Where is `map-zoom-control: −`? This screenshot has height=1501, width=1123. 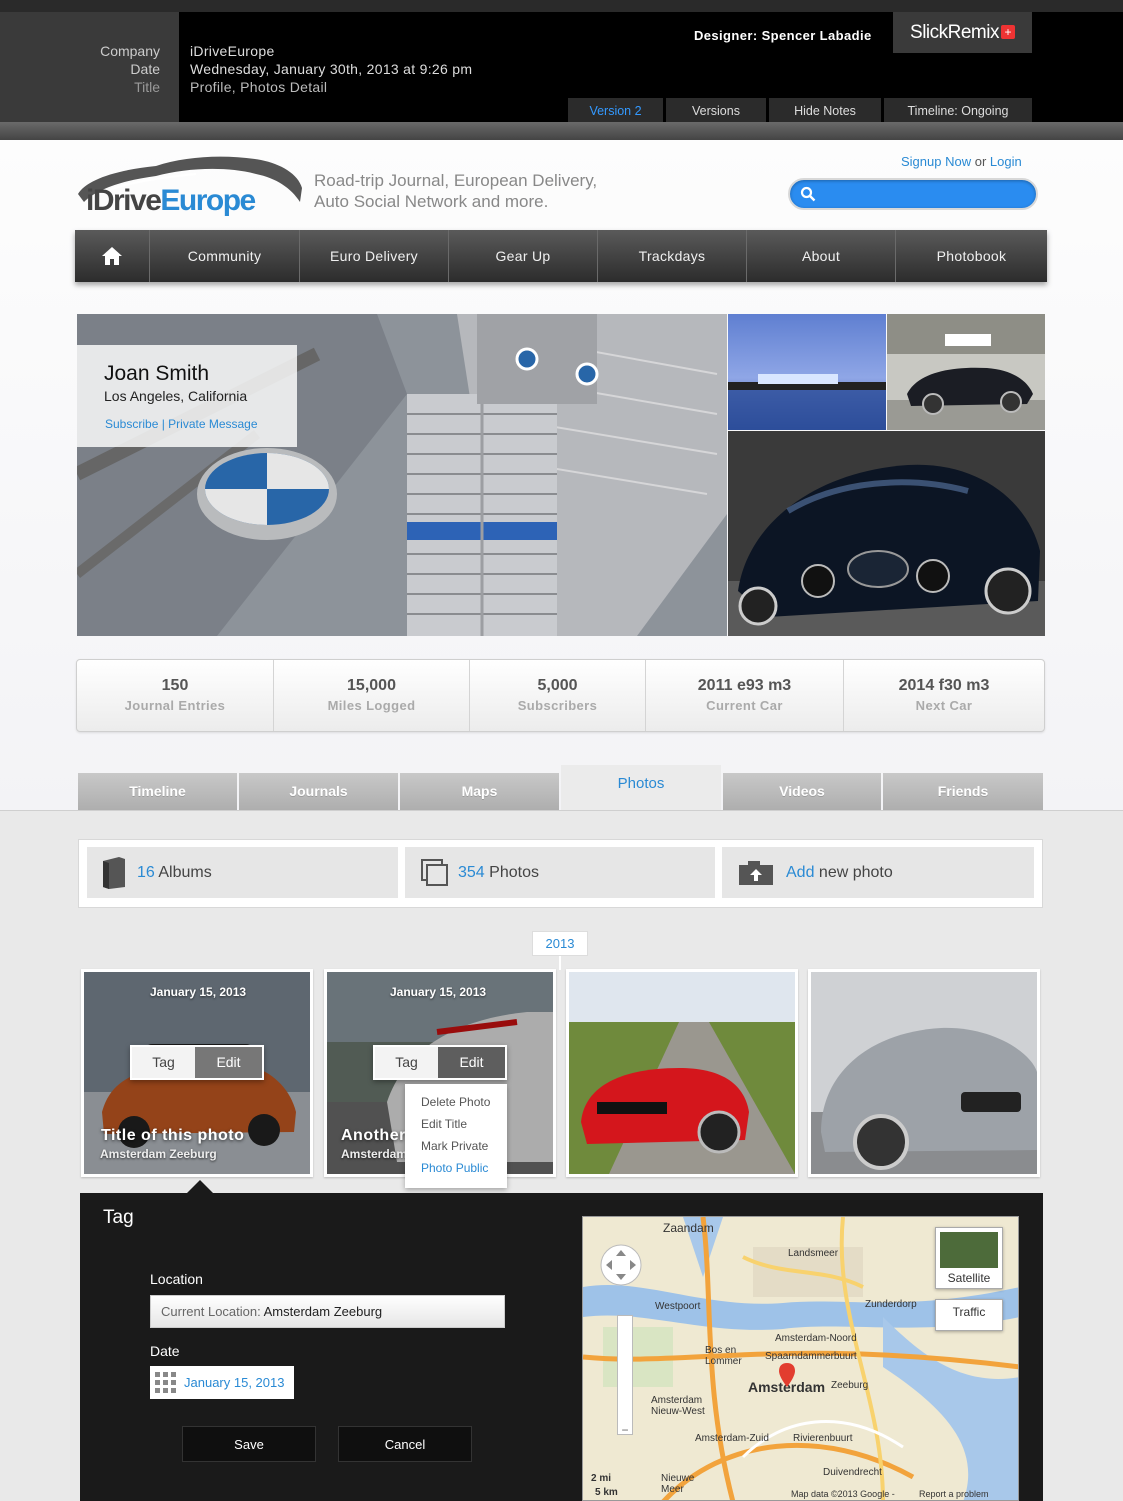 map-zoom-control: − is located at coordinates (625, 1375).